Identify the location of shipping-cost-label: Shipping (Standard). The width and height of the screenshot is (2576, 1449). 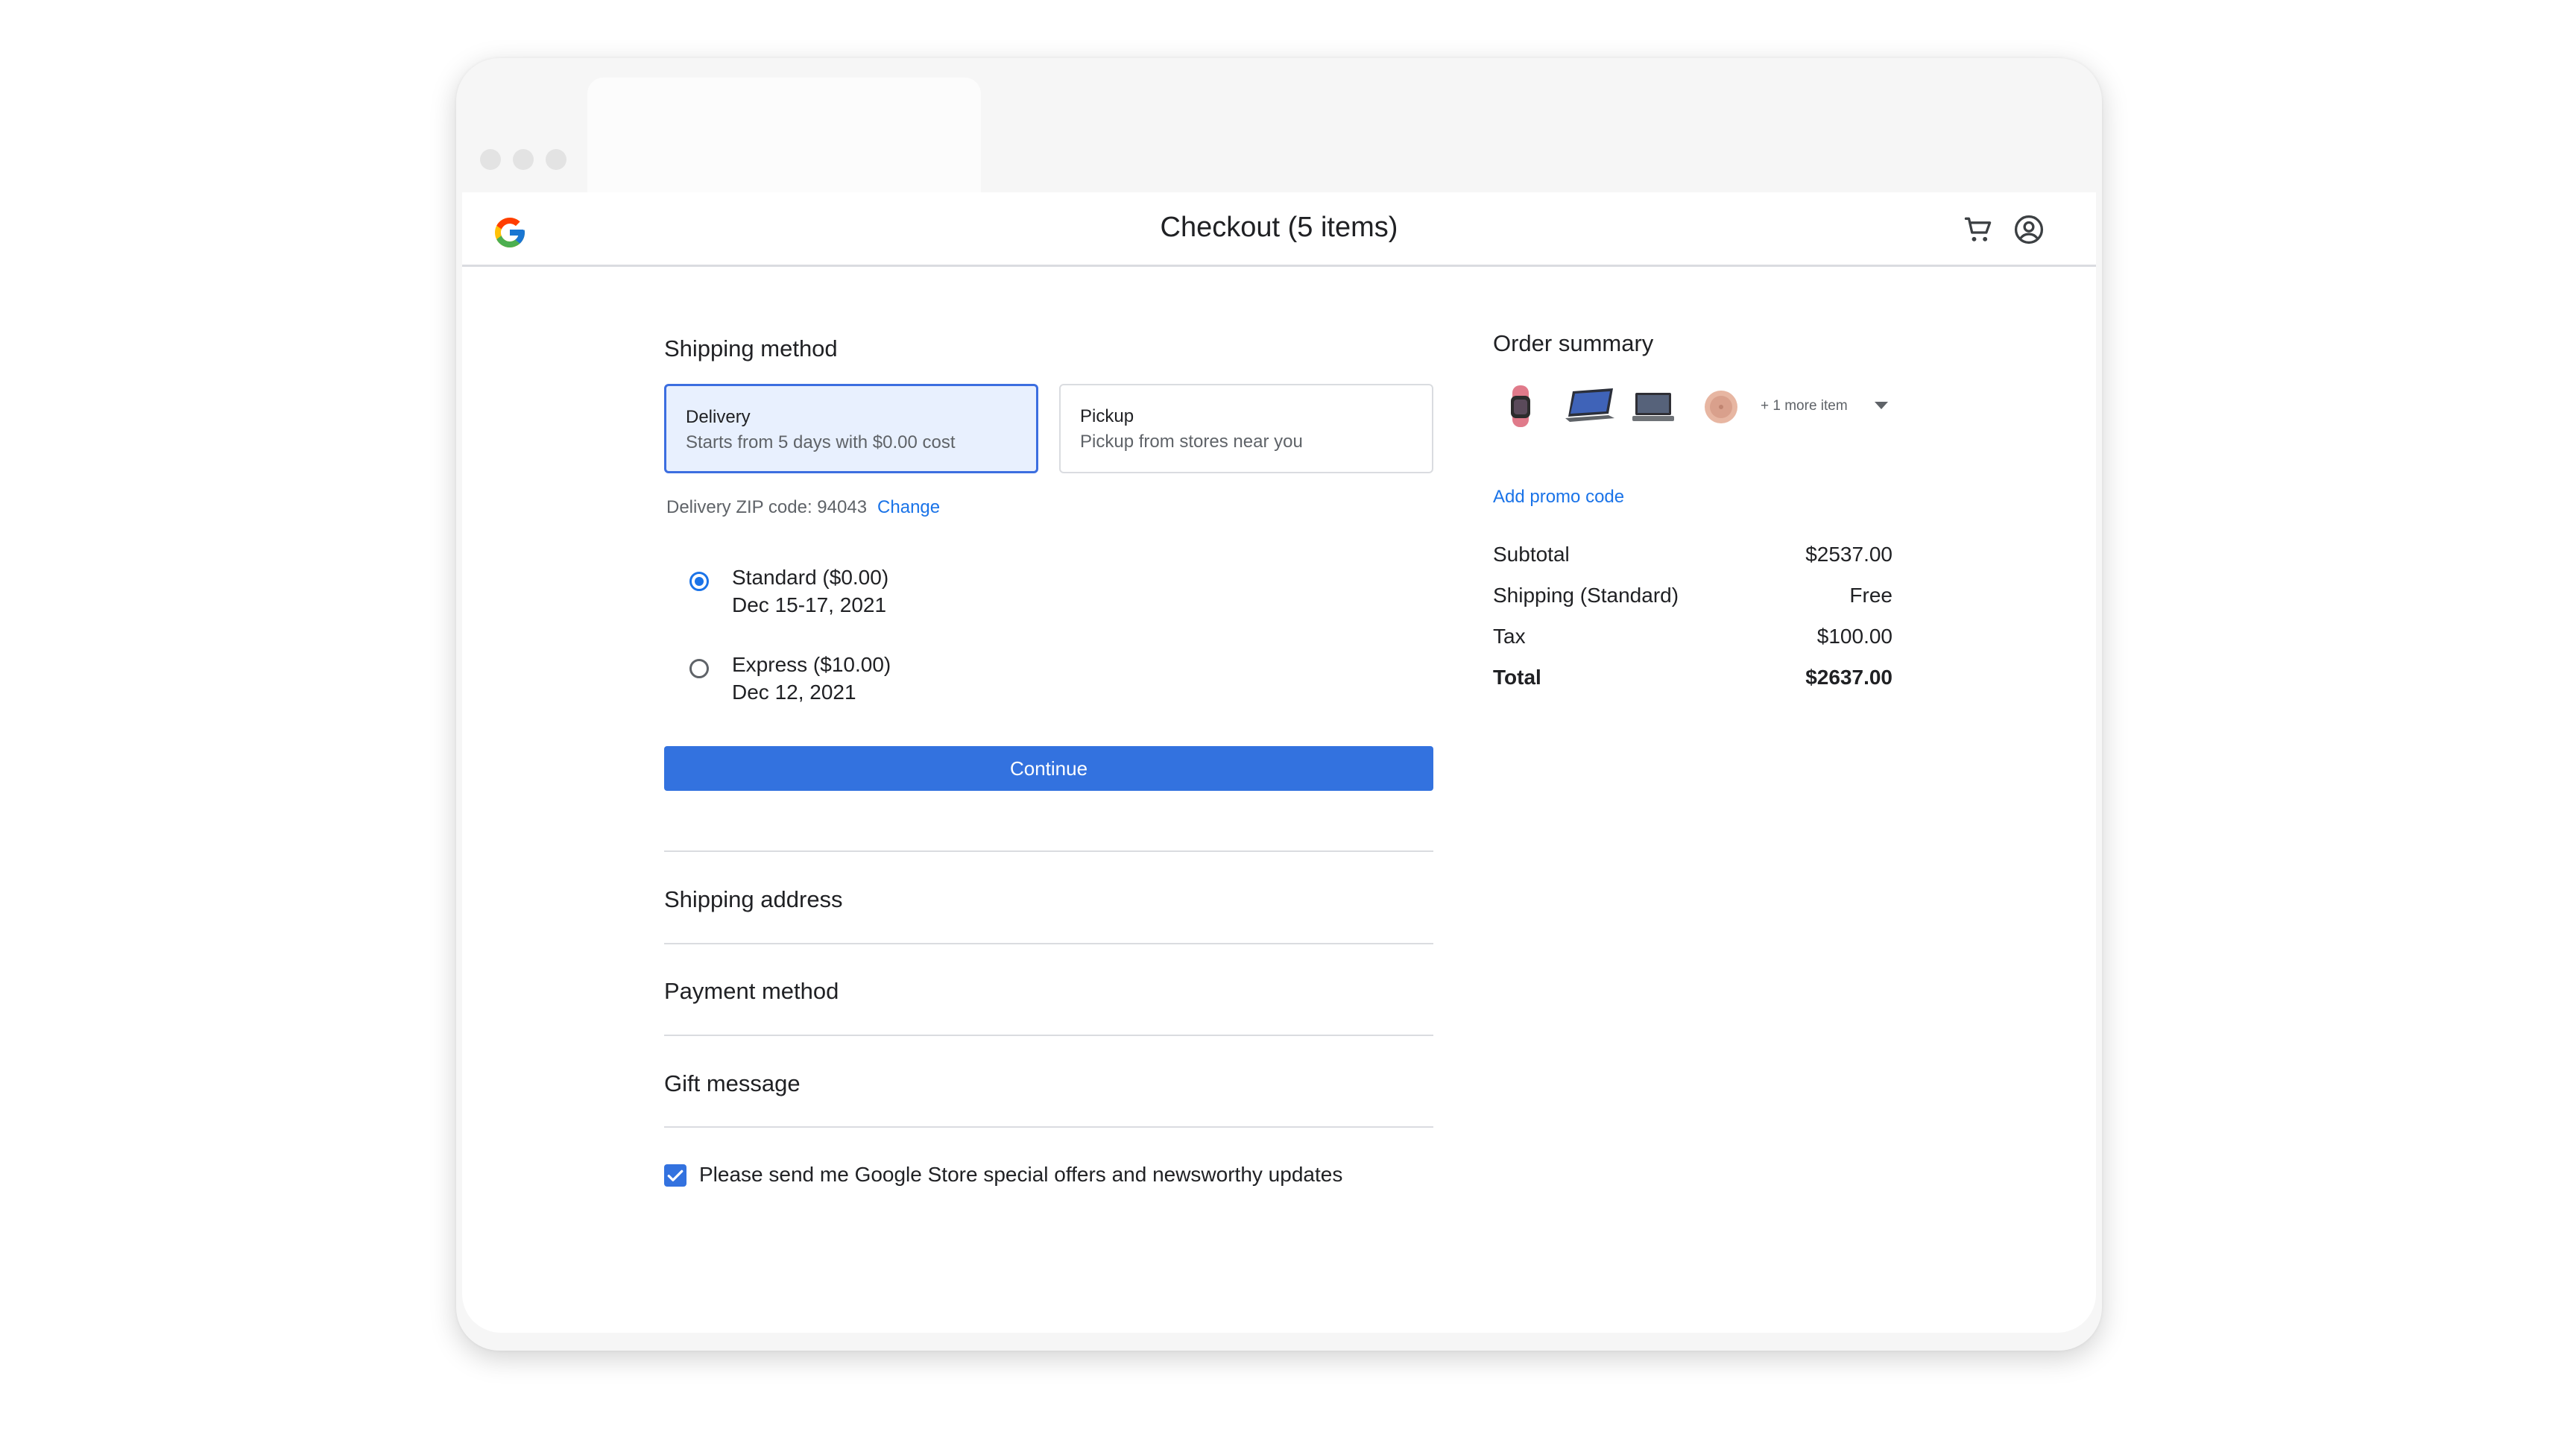
(1586, 596).